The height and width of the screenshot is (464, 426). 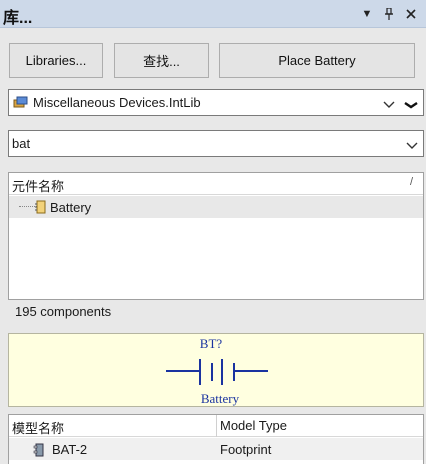 I want to click on battery-symbol: BT? Battery, so click(x=217, y=371).